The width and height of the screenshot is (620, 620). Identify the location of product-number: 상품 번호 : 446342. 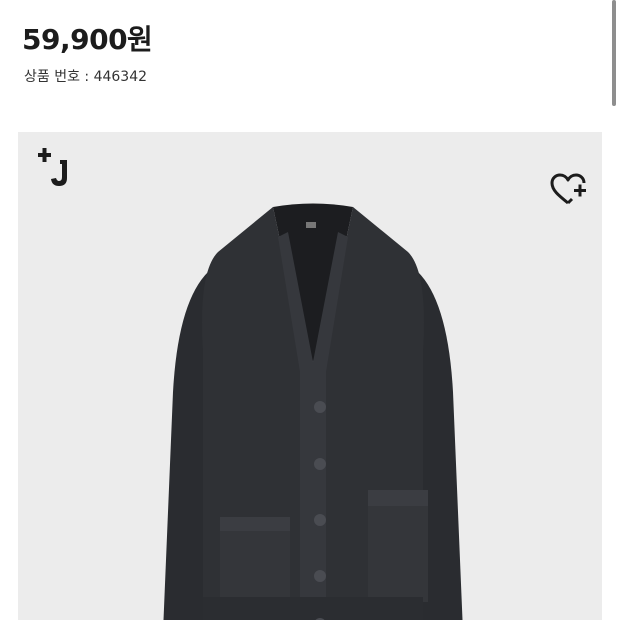
(86, 77).